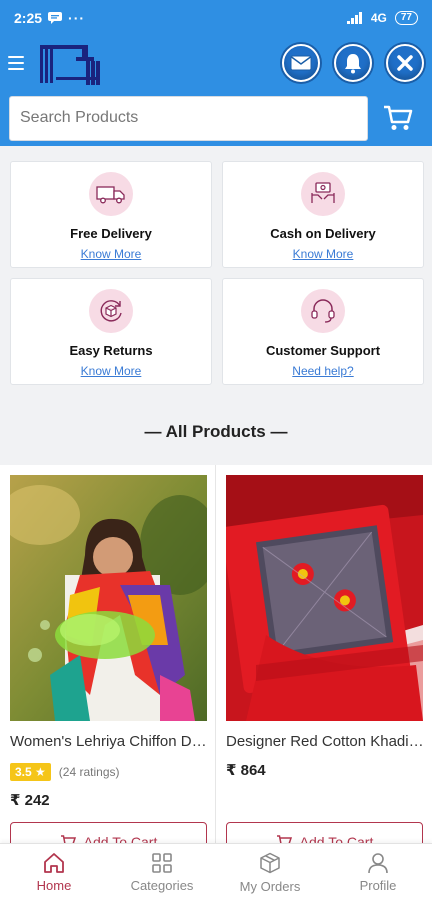  I want to click on nav-item-categories: Categories, so click(162, 872).